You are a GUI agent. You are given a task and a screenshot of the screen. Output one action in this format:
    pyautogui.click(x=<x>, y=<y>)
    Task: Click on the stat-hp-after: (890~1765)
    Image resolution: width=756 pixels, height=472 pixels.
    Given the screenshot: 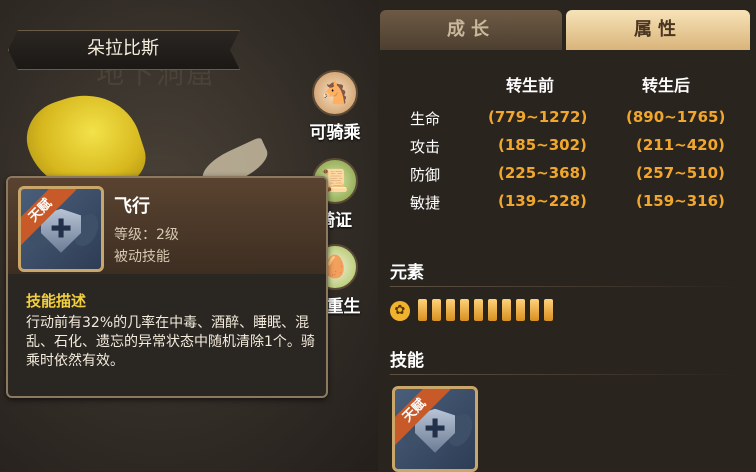 What is the action you would take?
    pyautogui.click(x=676, y=117)
    